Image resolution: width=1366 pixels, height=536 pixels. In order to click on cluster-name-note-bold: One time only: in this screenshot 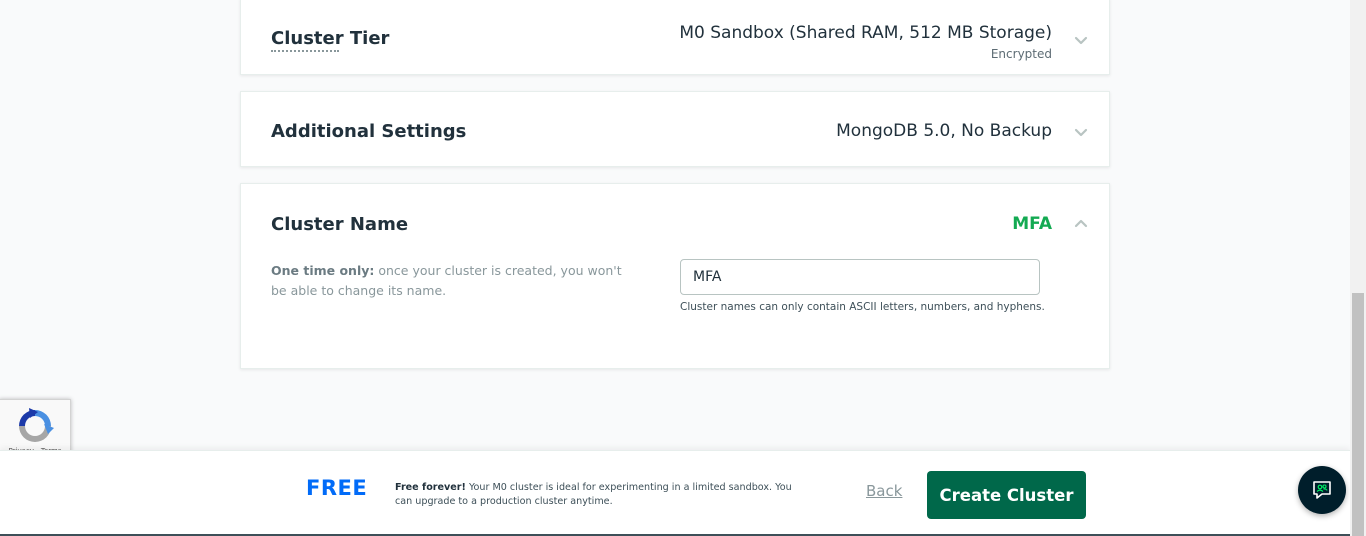, I will do `click(323, 270)`.